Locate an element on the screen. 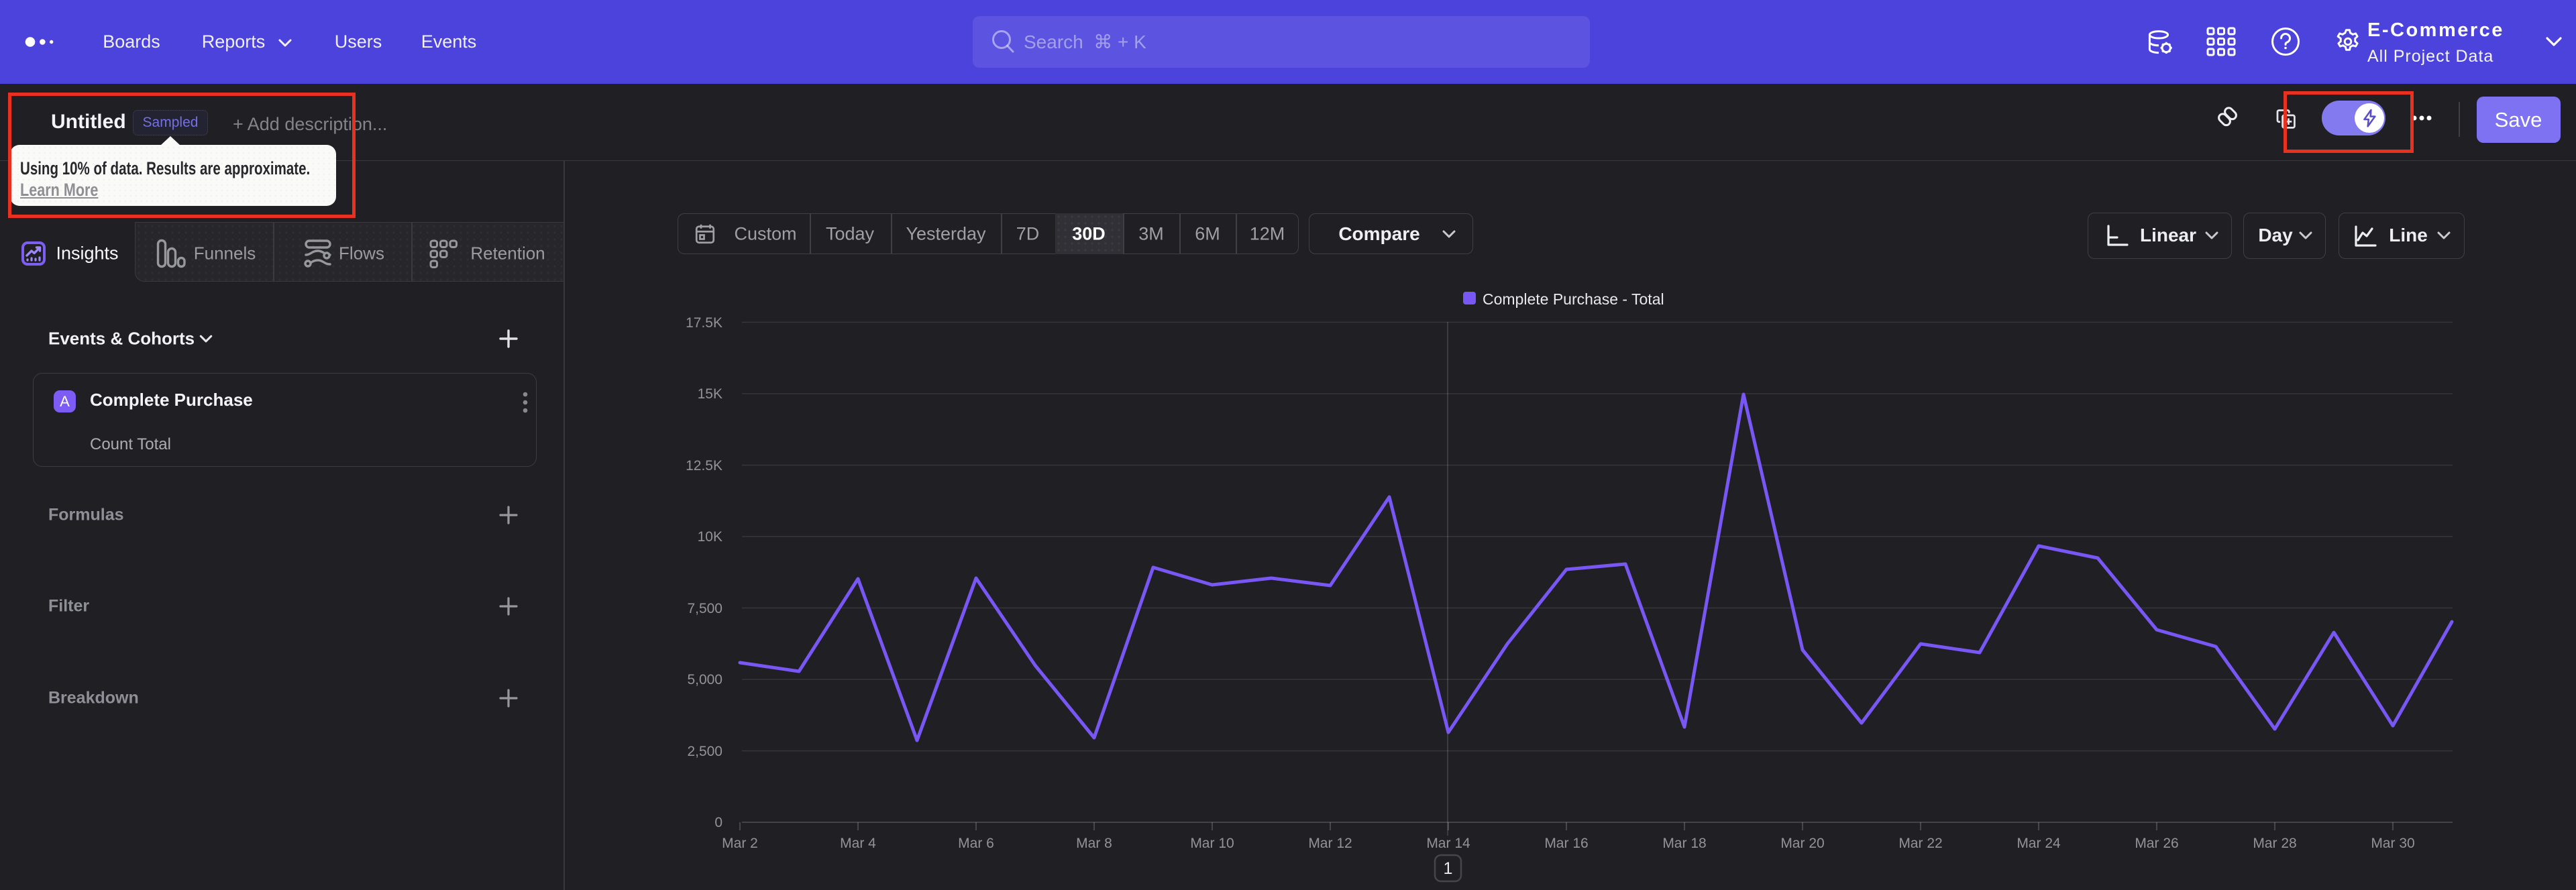 Image resolution: width=2576 pixels, height=890 pixels. svg-text: Mar 14 is located at coordinates (1448, 843).